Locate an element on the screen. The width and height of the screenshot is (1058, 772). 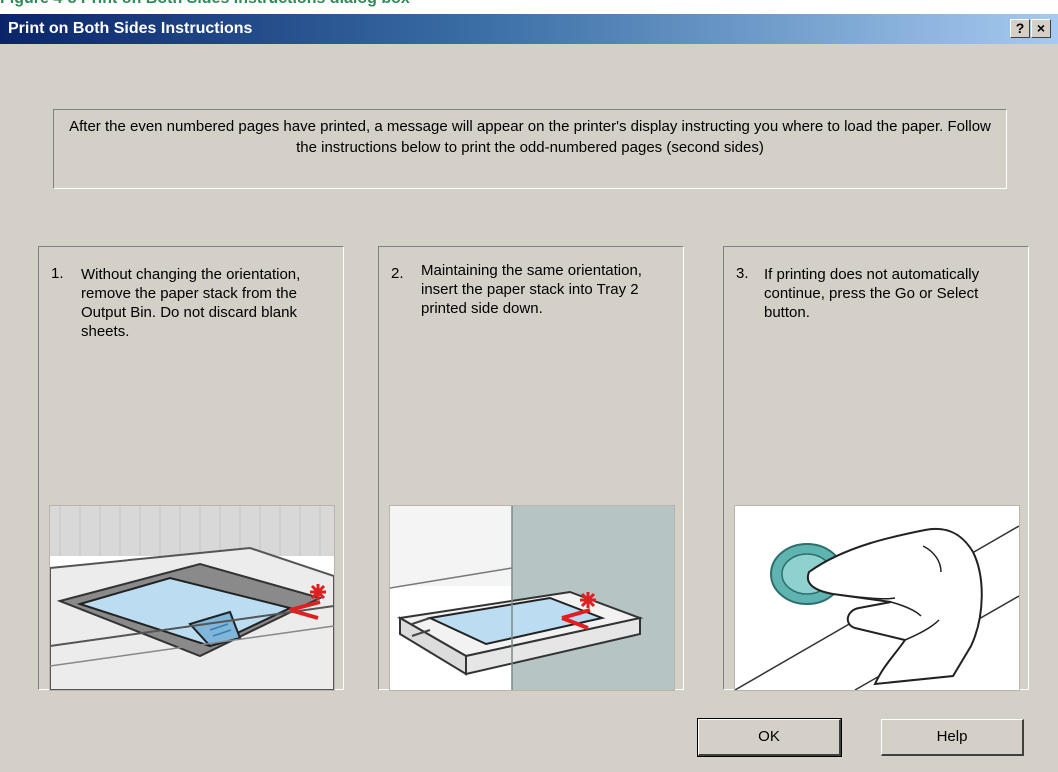
go-button-illustration is located at coordinates (877, 598).